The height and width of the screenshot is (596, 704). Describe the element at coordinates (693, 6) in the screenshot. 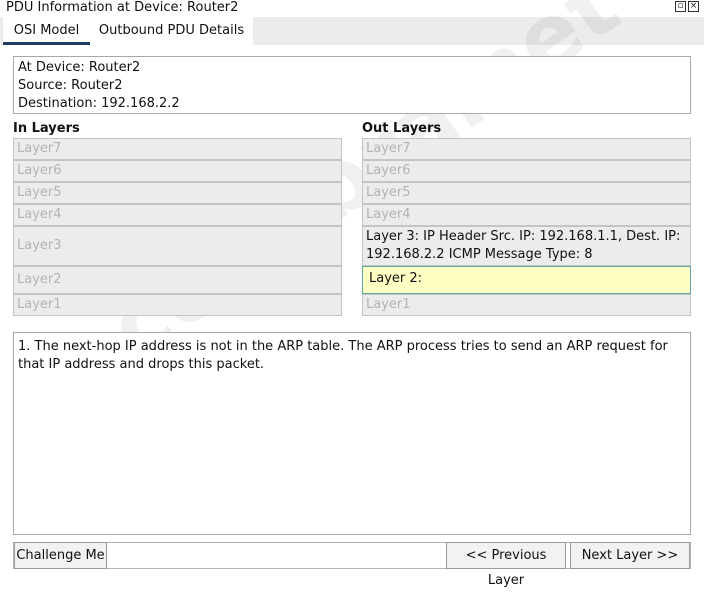

I see `close-icon: ×` at that location.